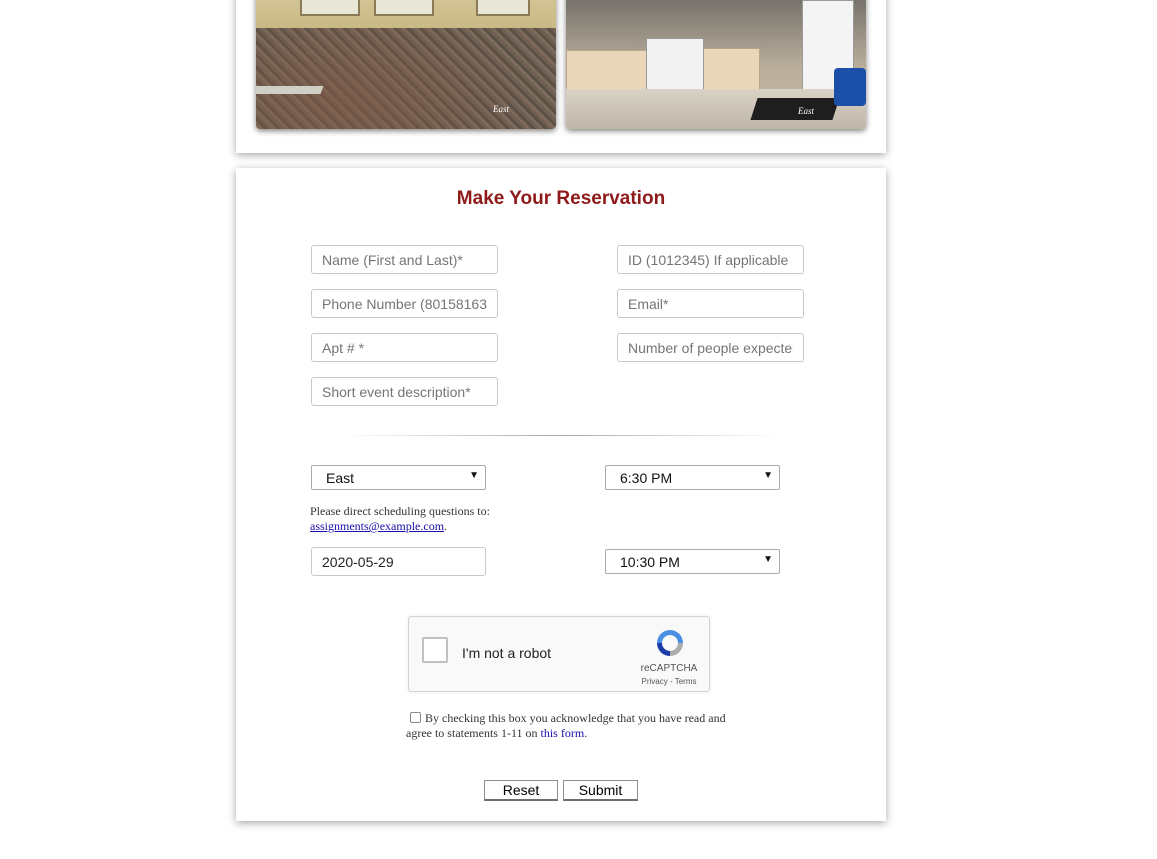 The height and width of the screenshot is (859, 1157). I want to click on recaptcha-logo-icon, so click(670, 643).